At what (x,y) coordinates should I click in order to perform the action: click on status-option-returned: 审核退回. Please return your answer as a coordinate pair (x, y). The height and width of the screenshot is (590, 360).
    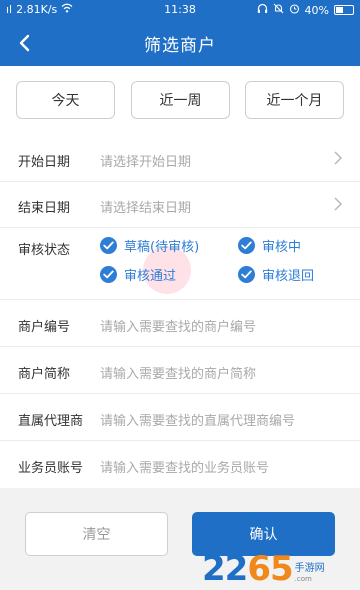
    Looking at the image, I should click on (276, 274).